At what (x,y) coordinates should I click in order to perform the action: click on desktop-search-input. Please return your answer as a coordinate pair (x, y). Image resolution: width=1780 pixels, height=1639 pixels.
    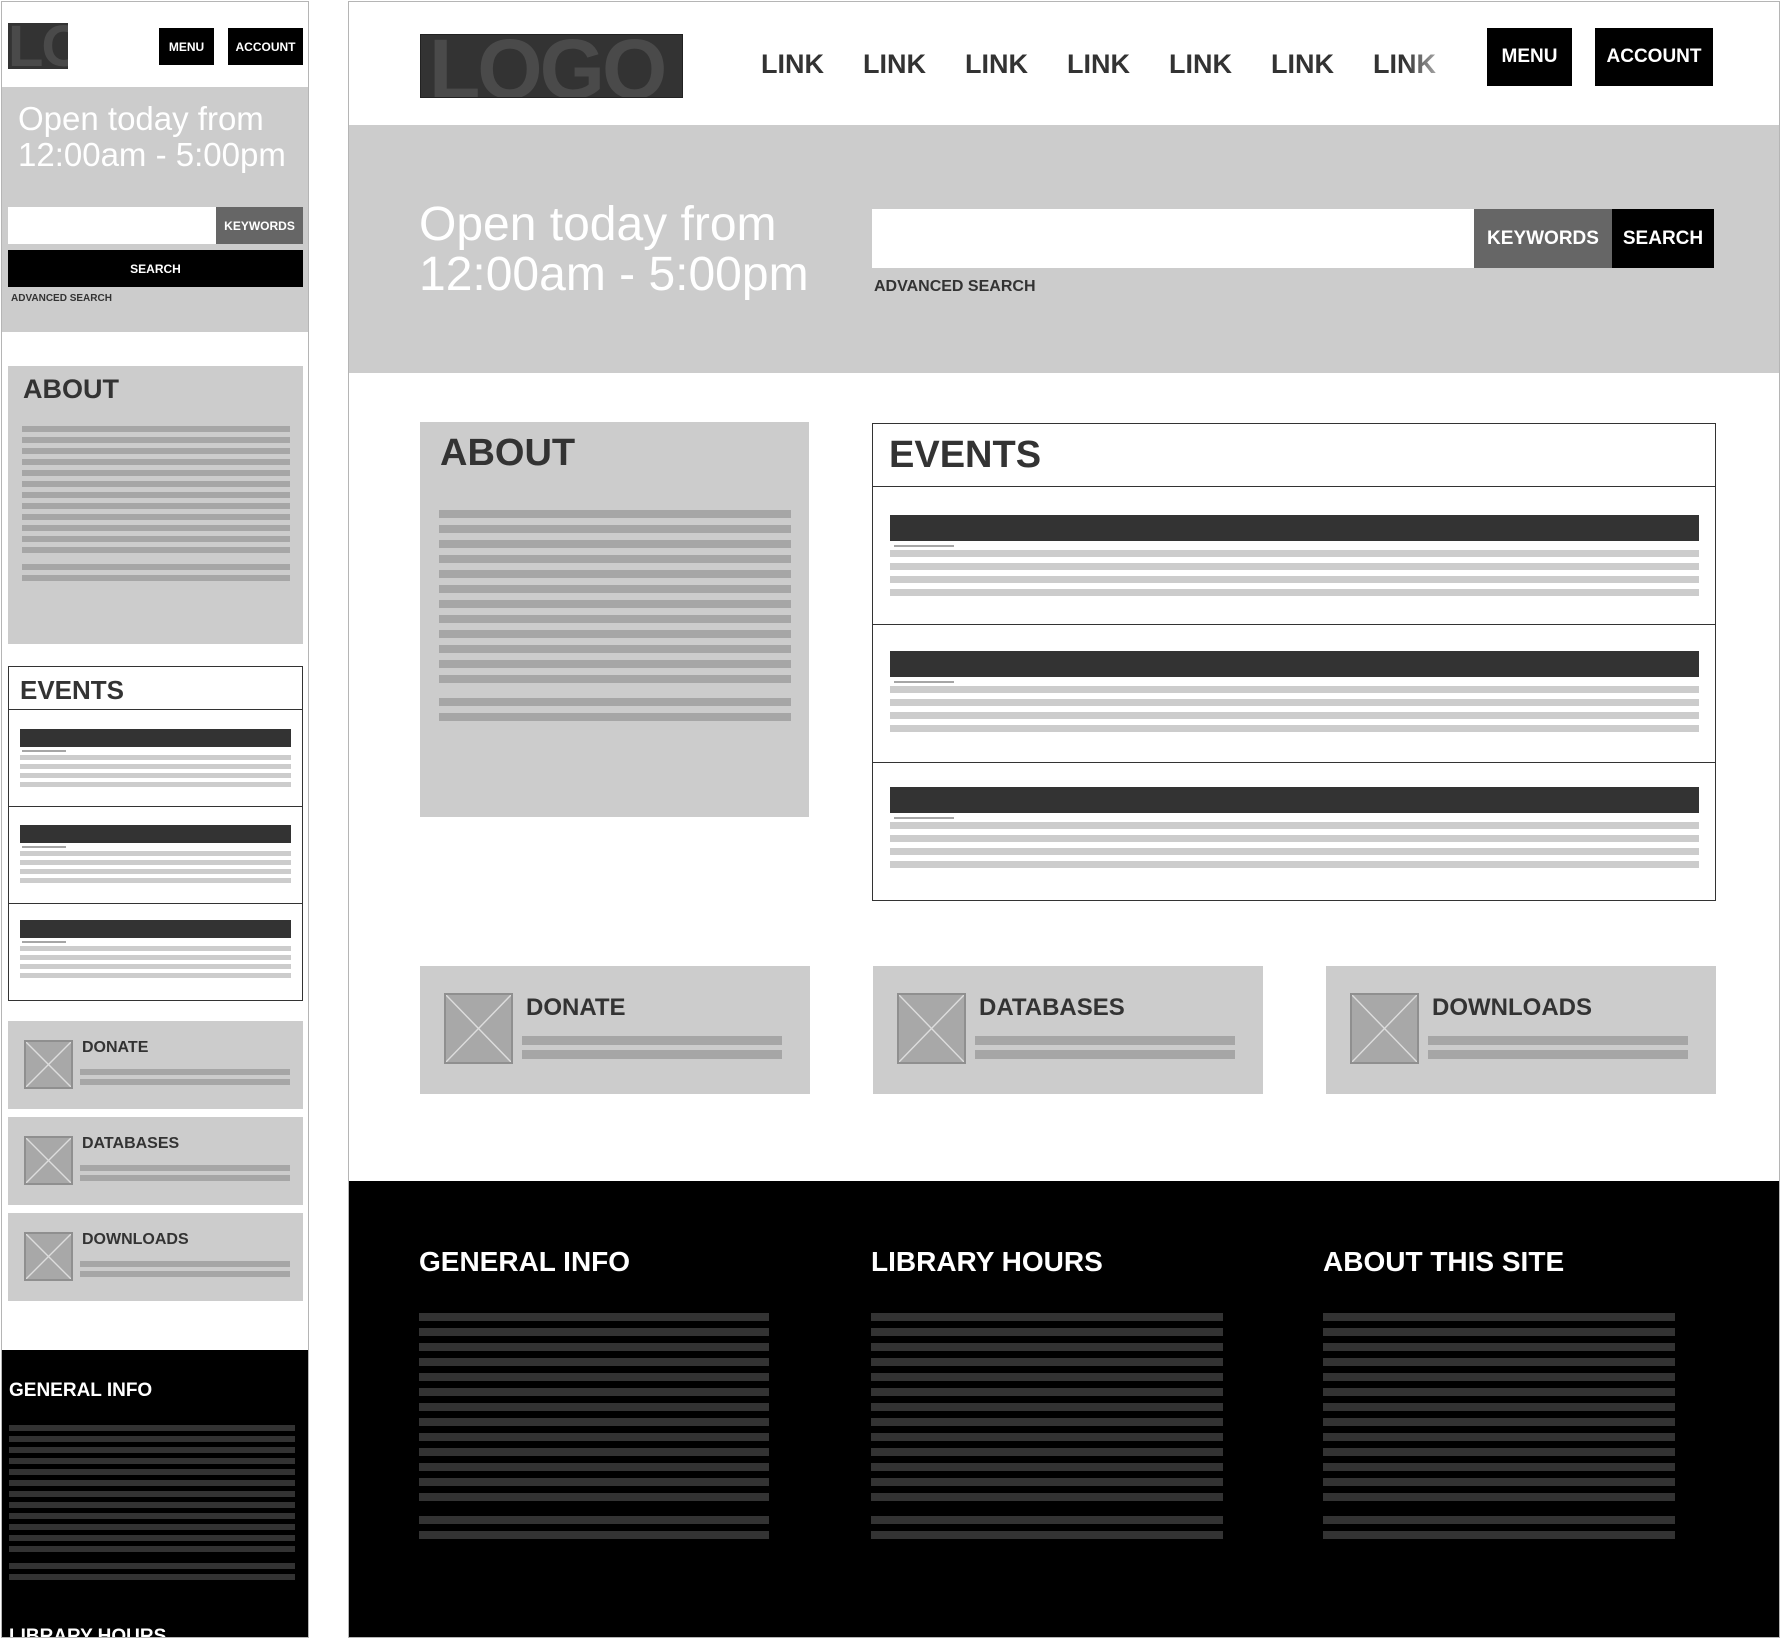
    Looking at the image, I should click on (1173, 238).